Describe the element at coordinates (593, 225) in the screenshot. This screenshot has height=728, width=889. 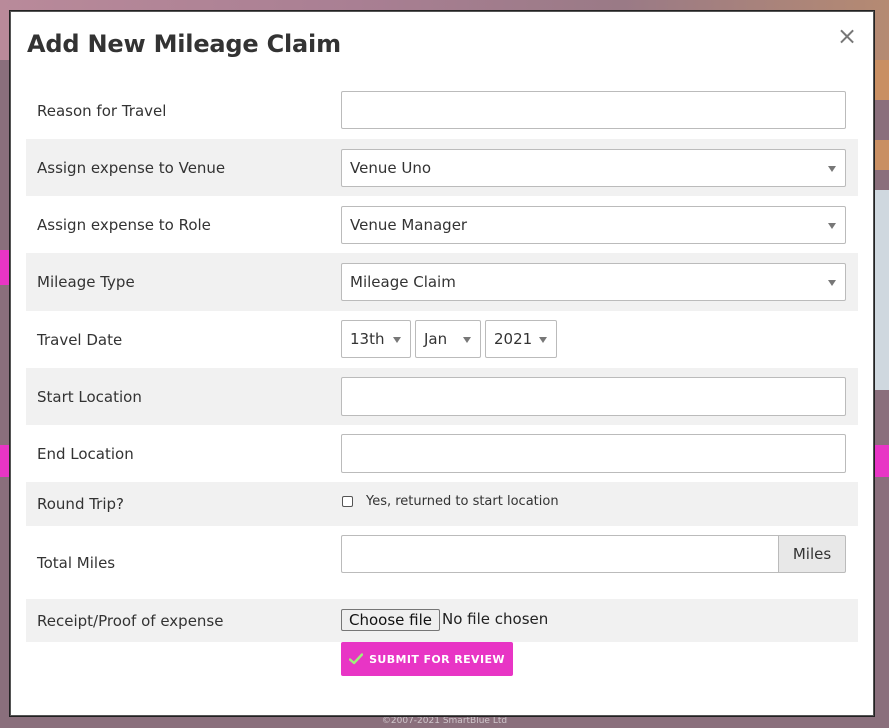
I see `role-select: Venue Manager` at that location.